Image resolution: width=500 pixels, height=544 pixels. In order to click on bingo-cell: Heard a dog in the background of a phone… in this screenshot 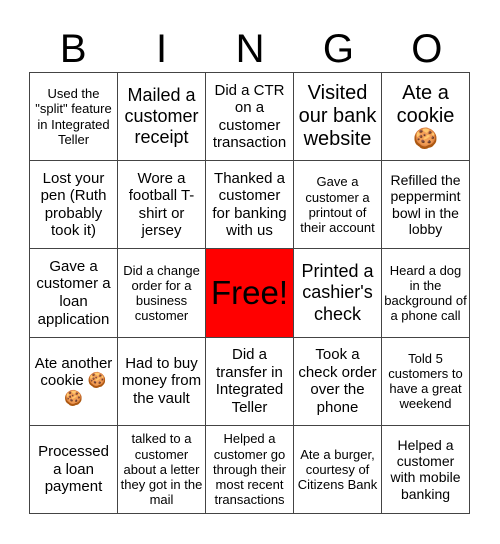, I will do `click(426, 293)`.